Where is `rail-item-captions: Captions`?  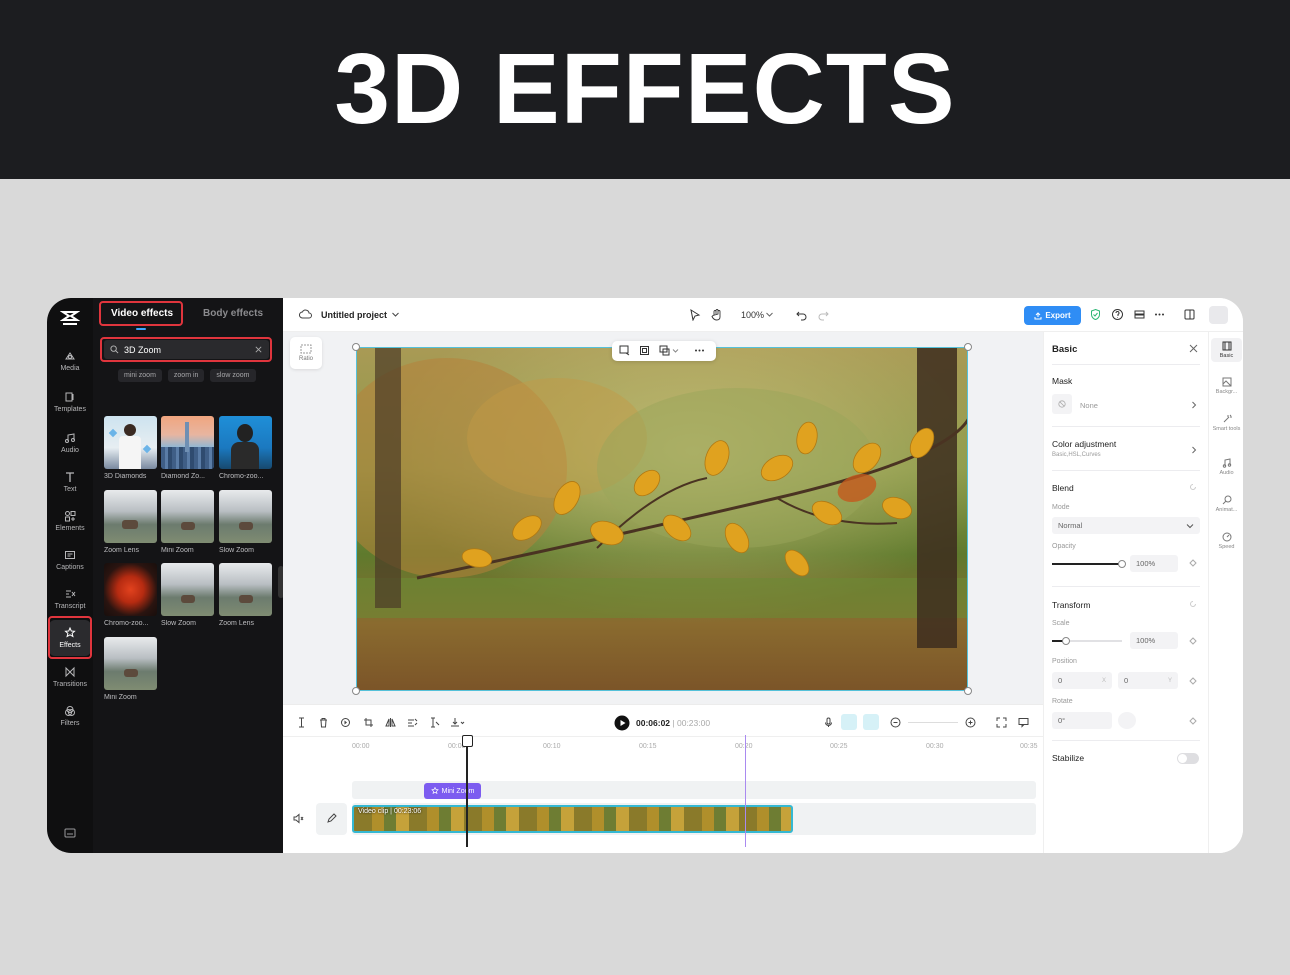
rail-item-captions: Captions is located at coordinates (70, 560).